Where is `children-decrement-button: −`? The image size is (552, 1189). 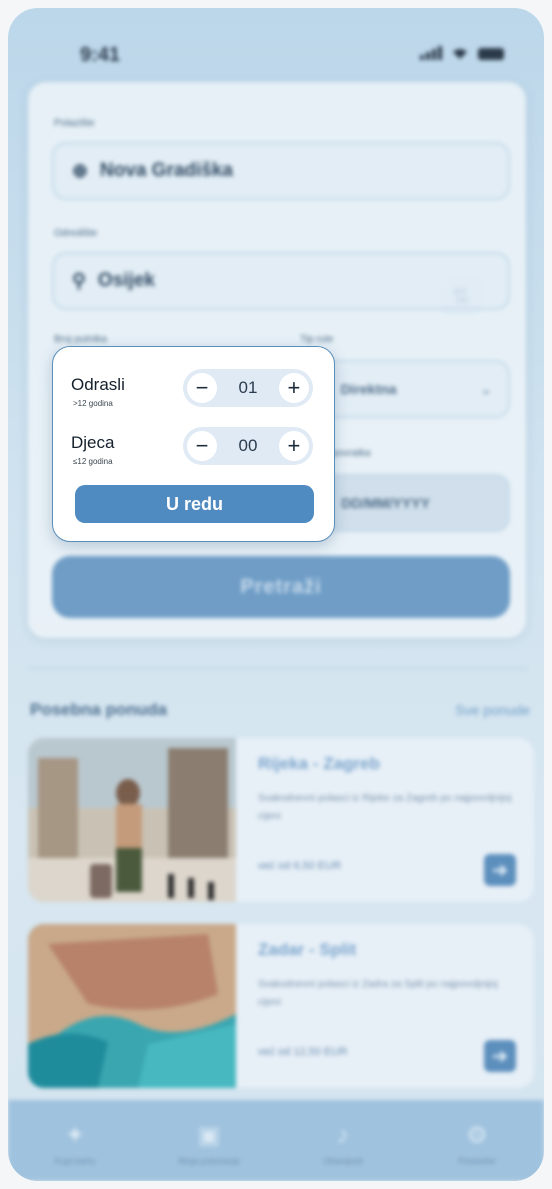 children-decrement-button: − is located at coordinates (202, 446).